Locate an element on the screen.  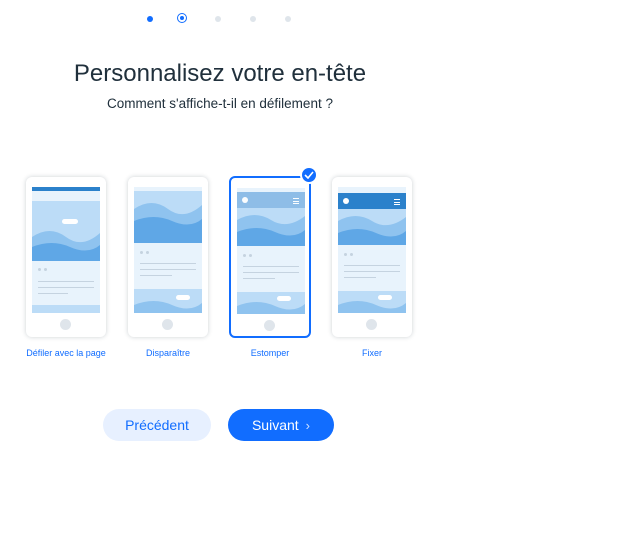
previous-button: Précédent is located at coordinates (157, 425).